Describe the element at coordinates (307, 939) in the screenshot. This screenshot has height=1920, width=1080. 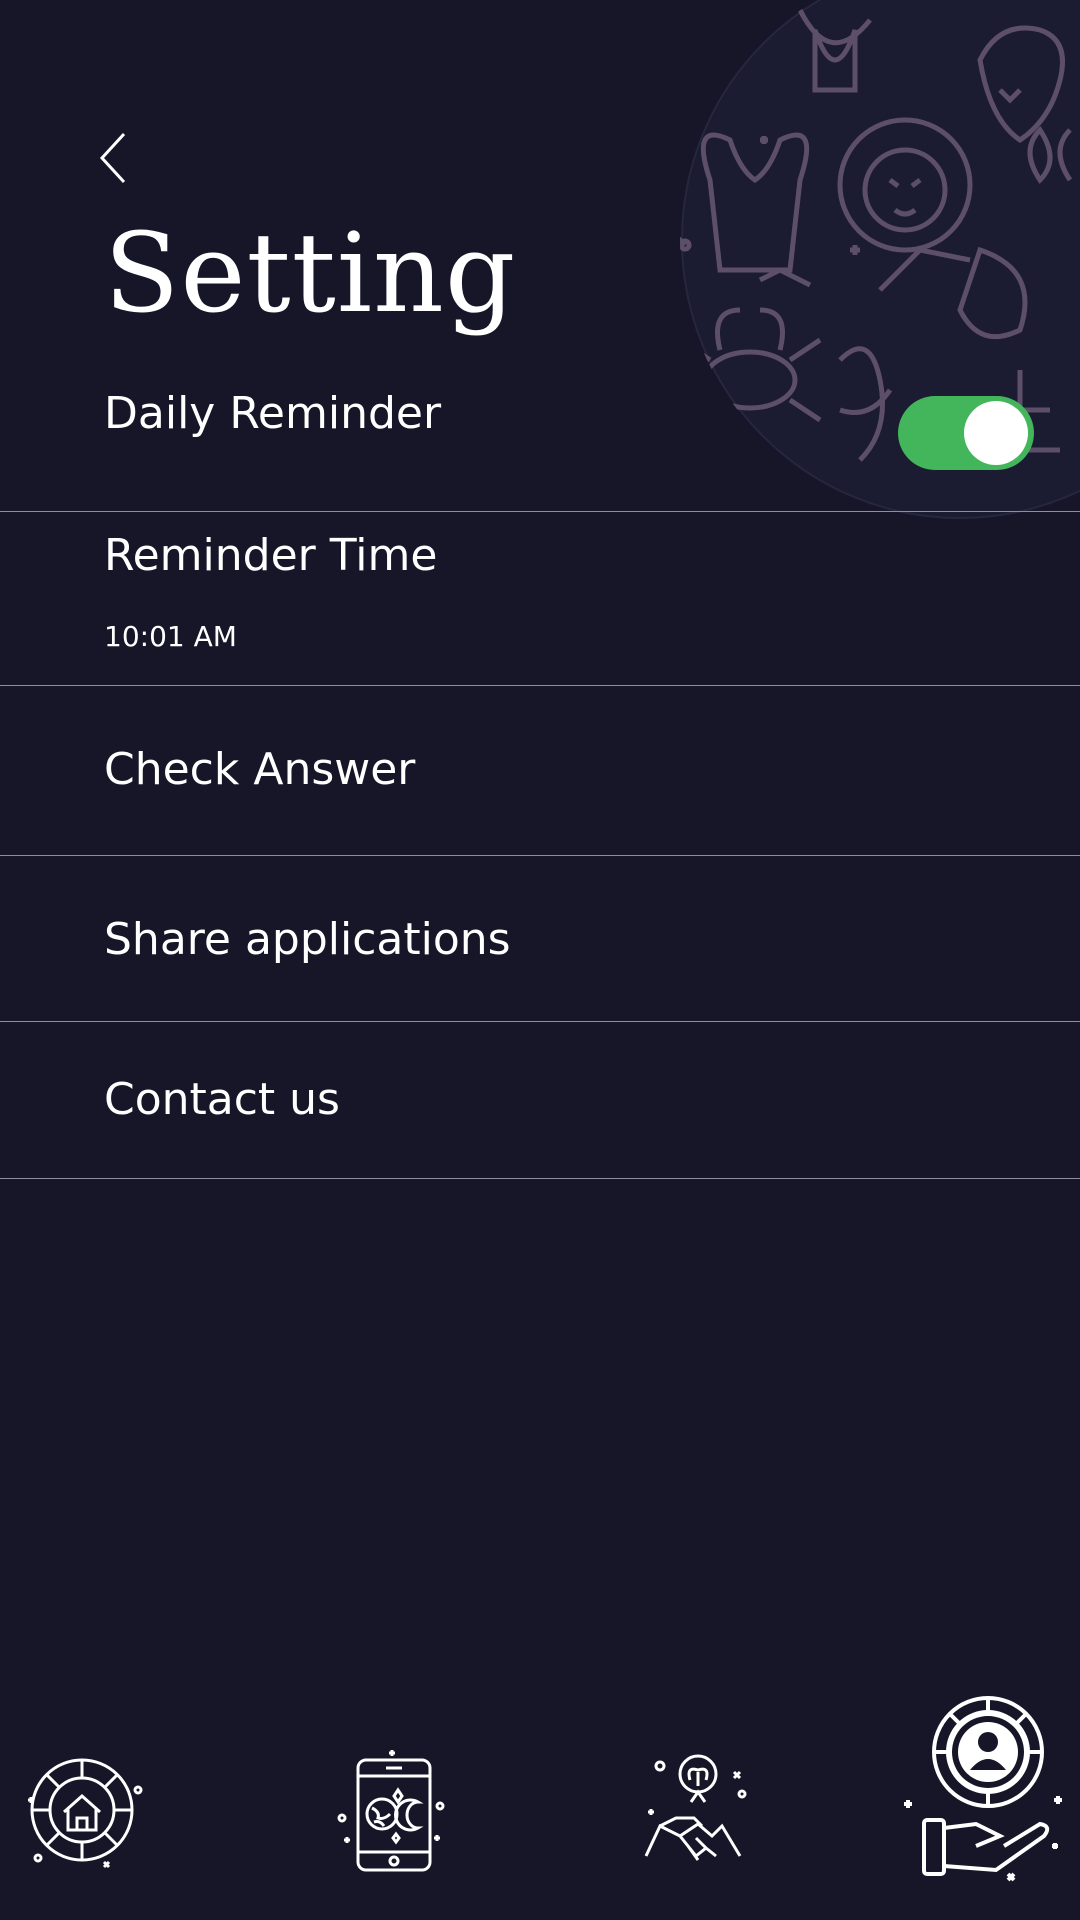
I see `share-applications-label: Share applications` at that location.